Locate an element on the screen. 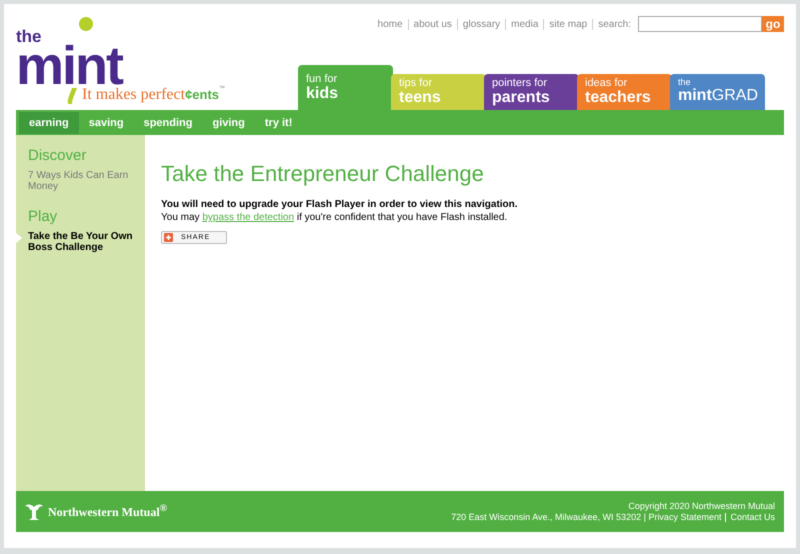 The height and width of the screenshot is (554, 800). audience-tab: ideas for teachers is located at coordinates (624, 92).